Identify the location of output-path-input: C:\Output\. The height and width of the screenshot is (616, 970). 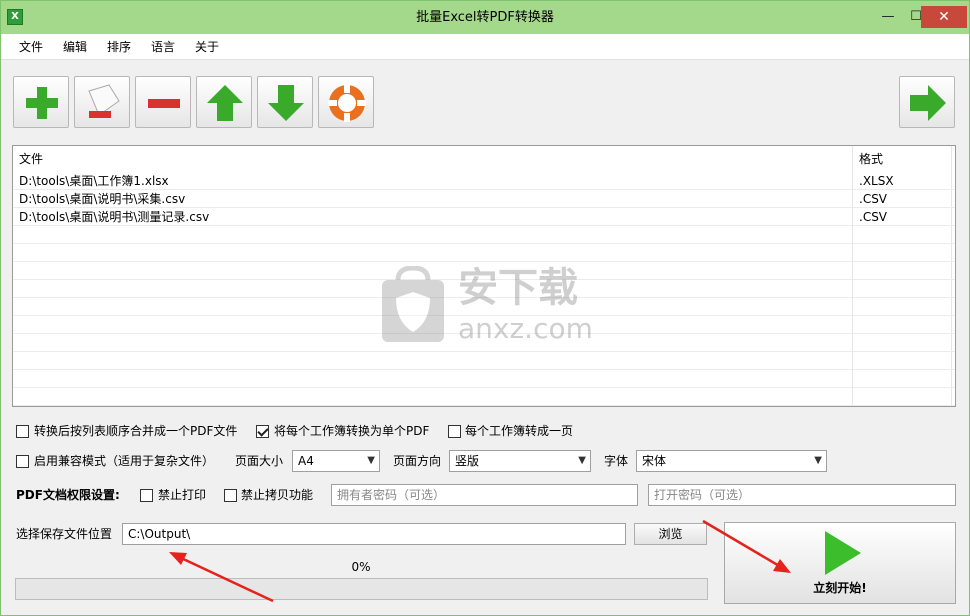
(374, 534).